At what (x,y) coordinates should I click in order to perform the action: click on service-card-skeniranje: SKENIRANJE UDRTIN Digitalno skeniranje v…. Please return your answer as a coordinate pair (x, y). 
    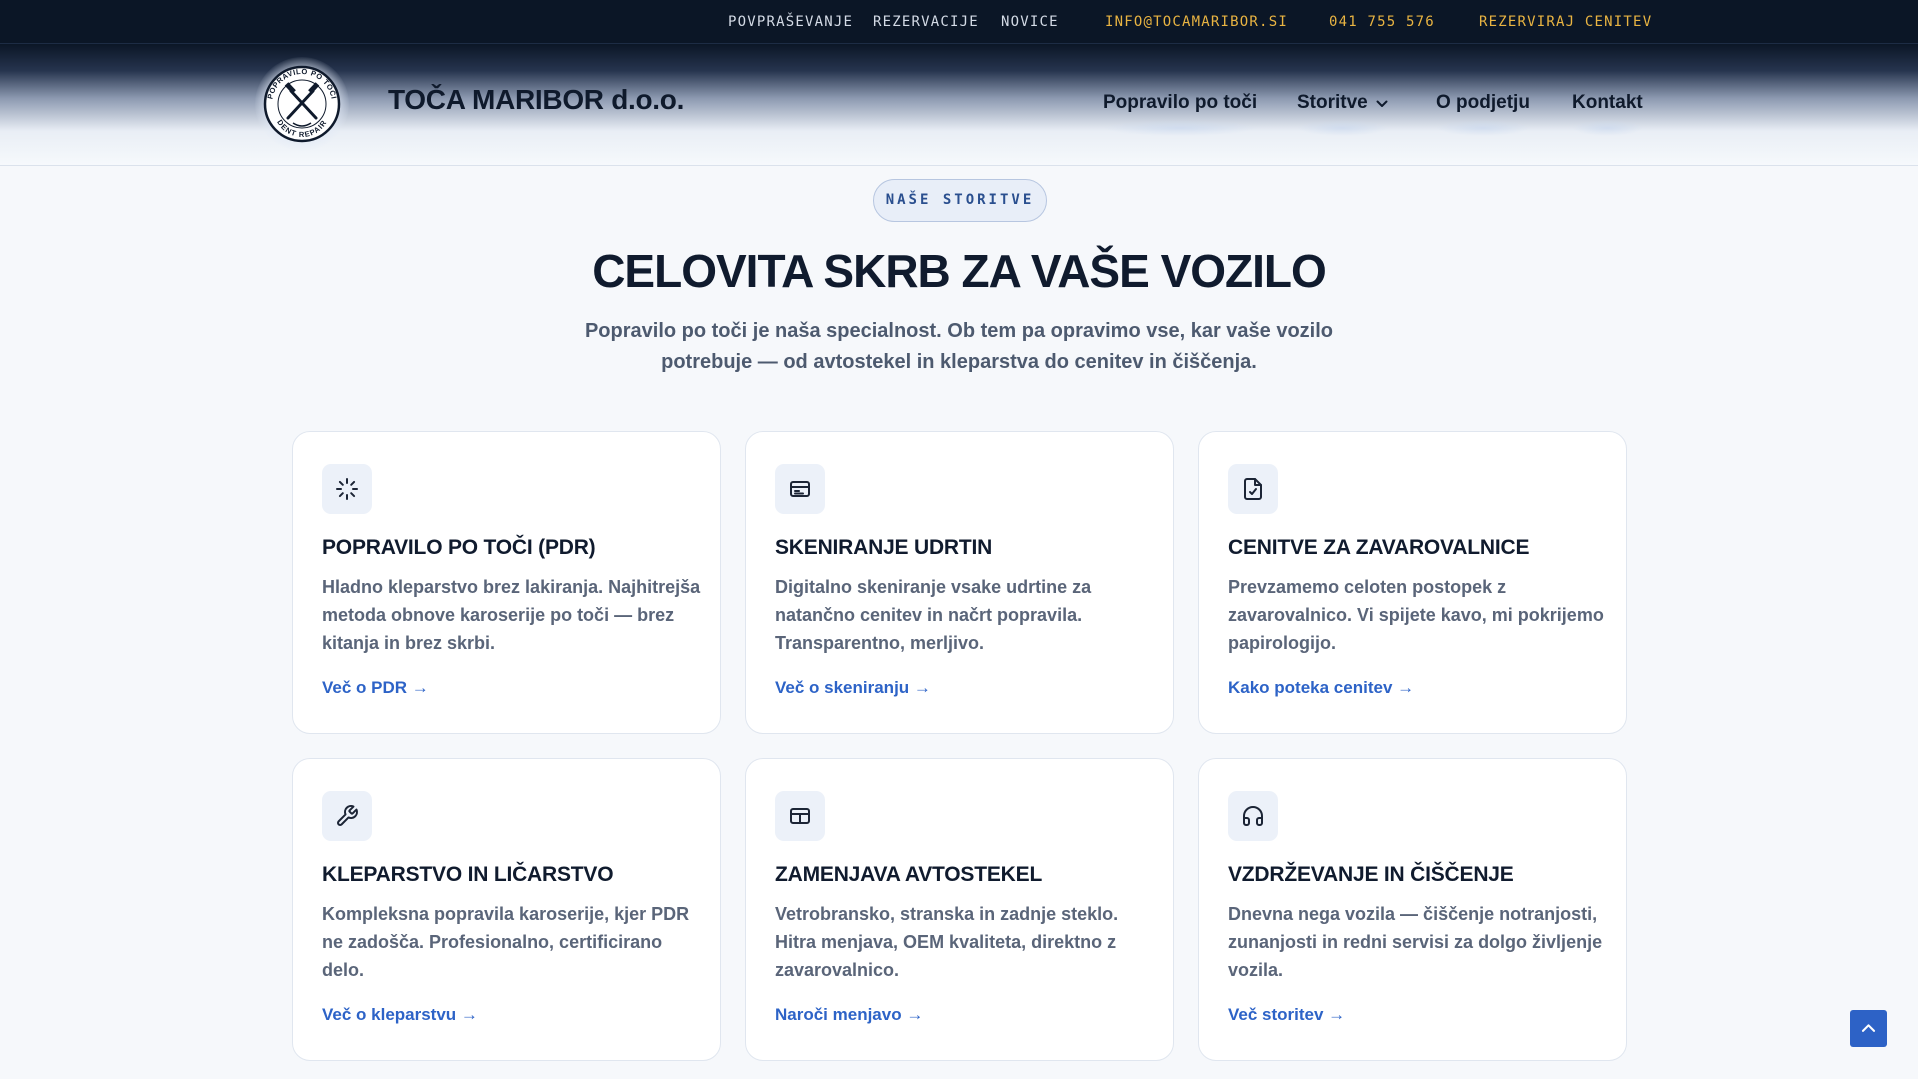
    Looking at the image, I should click on (959, 582).